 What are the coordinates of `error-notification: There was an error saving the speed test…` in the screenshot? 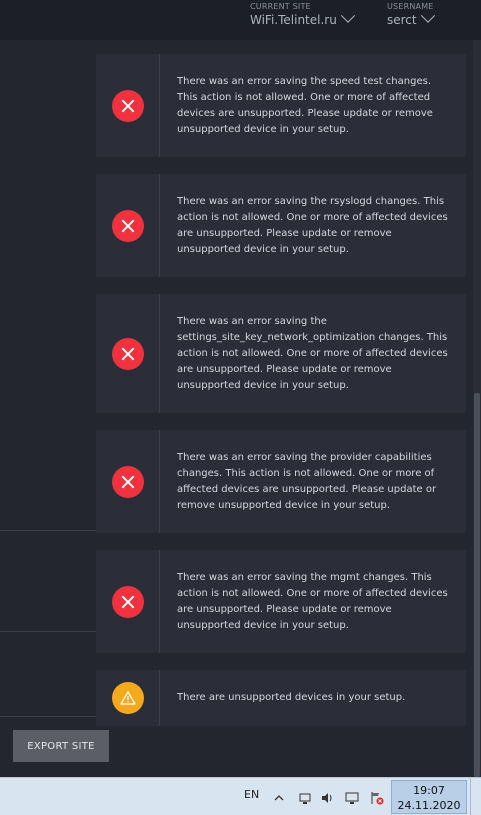 It's located at (281, 105).